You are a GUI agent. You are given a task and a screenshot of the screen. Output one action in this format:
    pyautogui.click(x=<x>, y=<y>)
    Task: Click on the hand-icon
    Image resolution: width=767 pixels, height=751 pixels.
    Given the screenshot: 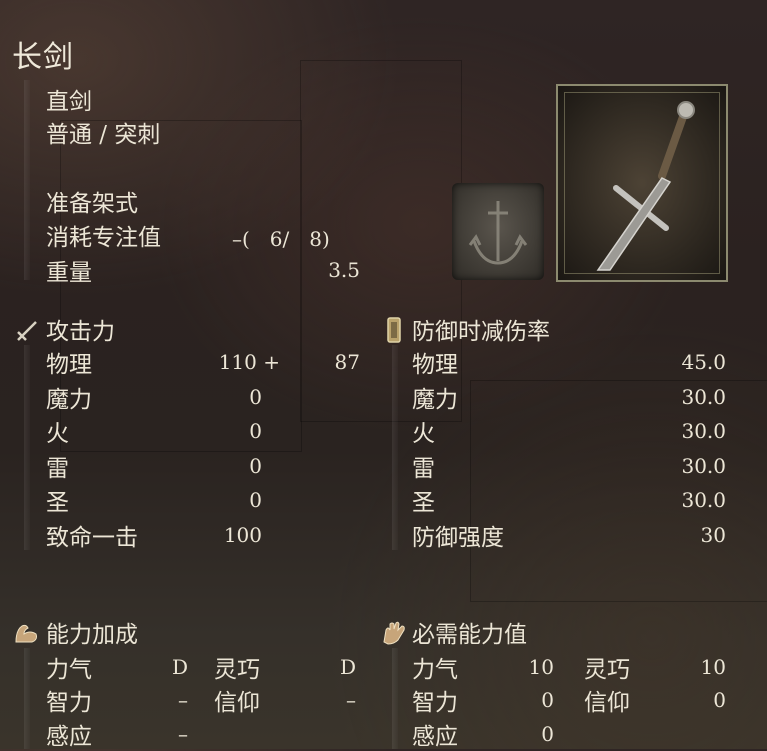 What is the action you would take?
    pyautogui.click(x=394, y=633)
    